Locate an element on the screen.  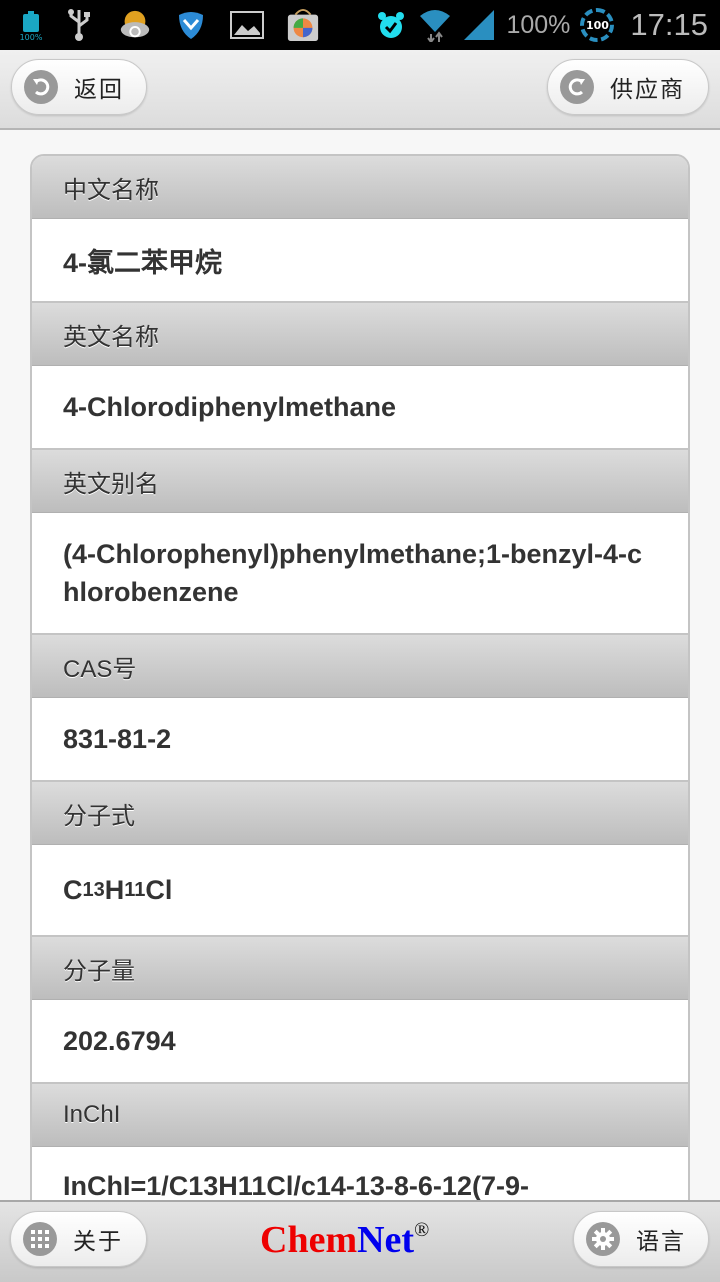
english-name-value: 4-Chlorodiphenylmethane is located at coordinates (360, 408).